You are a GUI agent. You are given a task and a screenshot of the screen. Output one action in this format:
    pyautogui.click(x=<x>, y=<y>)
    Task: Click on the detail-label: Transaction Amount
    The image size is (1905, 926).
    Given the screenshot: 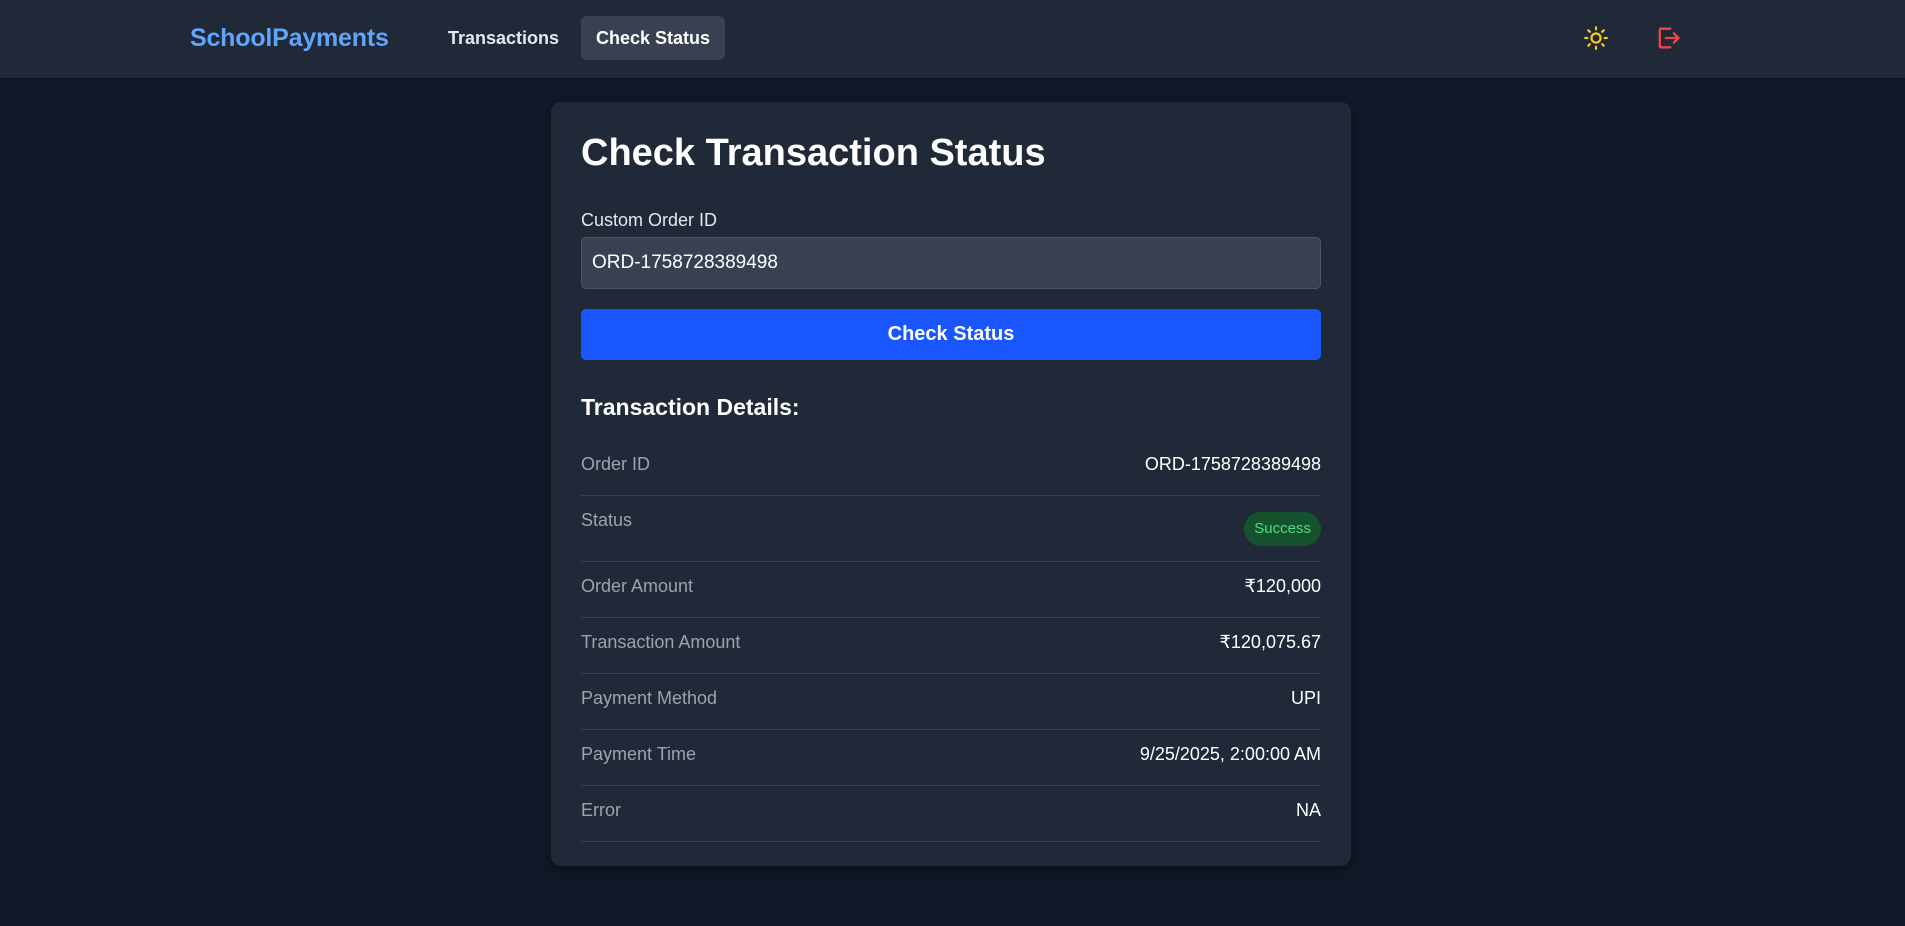 What is the action you would take?
    pyautogui.click(x=661, y=642)
    